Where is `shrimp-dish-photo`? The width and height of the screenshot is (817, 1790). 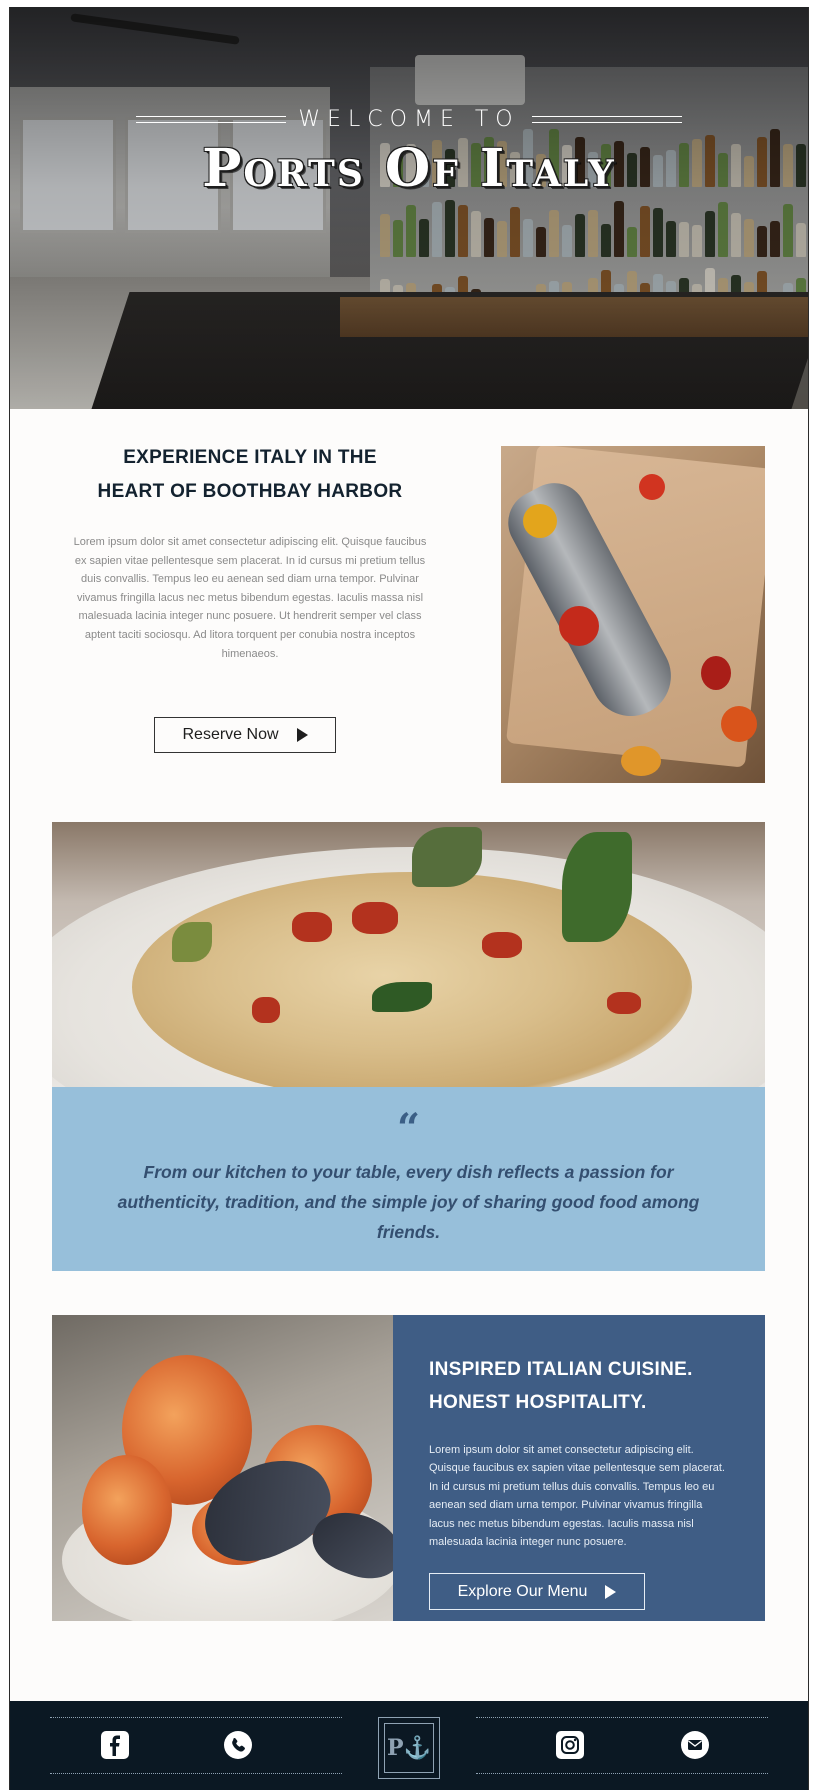 shrimp-dish-photo is located at coordinates (222, 1468).